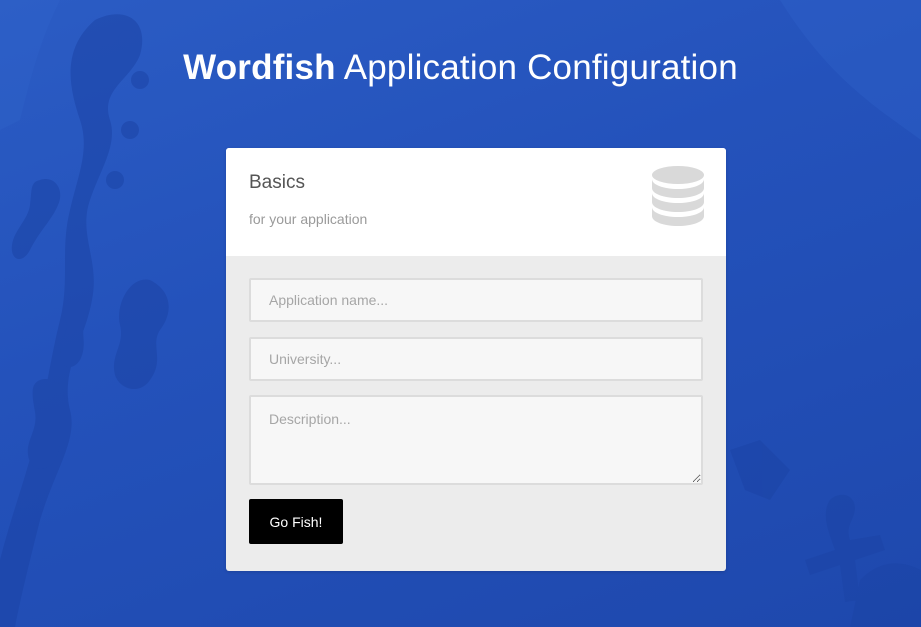 The image size is (921, 627). What do you see at coordinates (277, 182) in the screenshot?
I see `card-title: Basics` at bounding box center [277, 182].